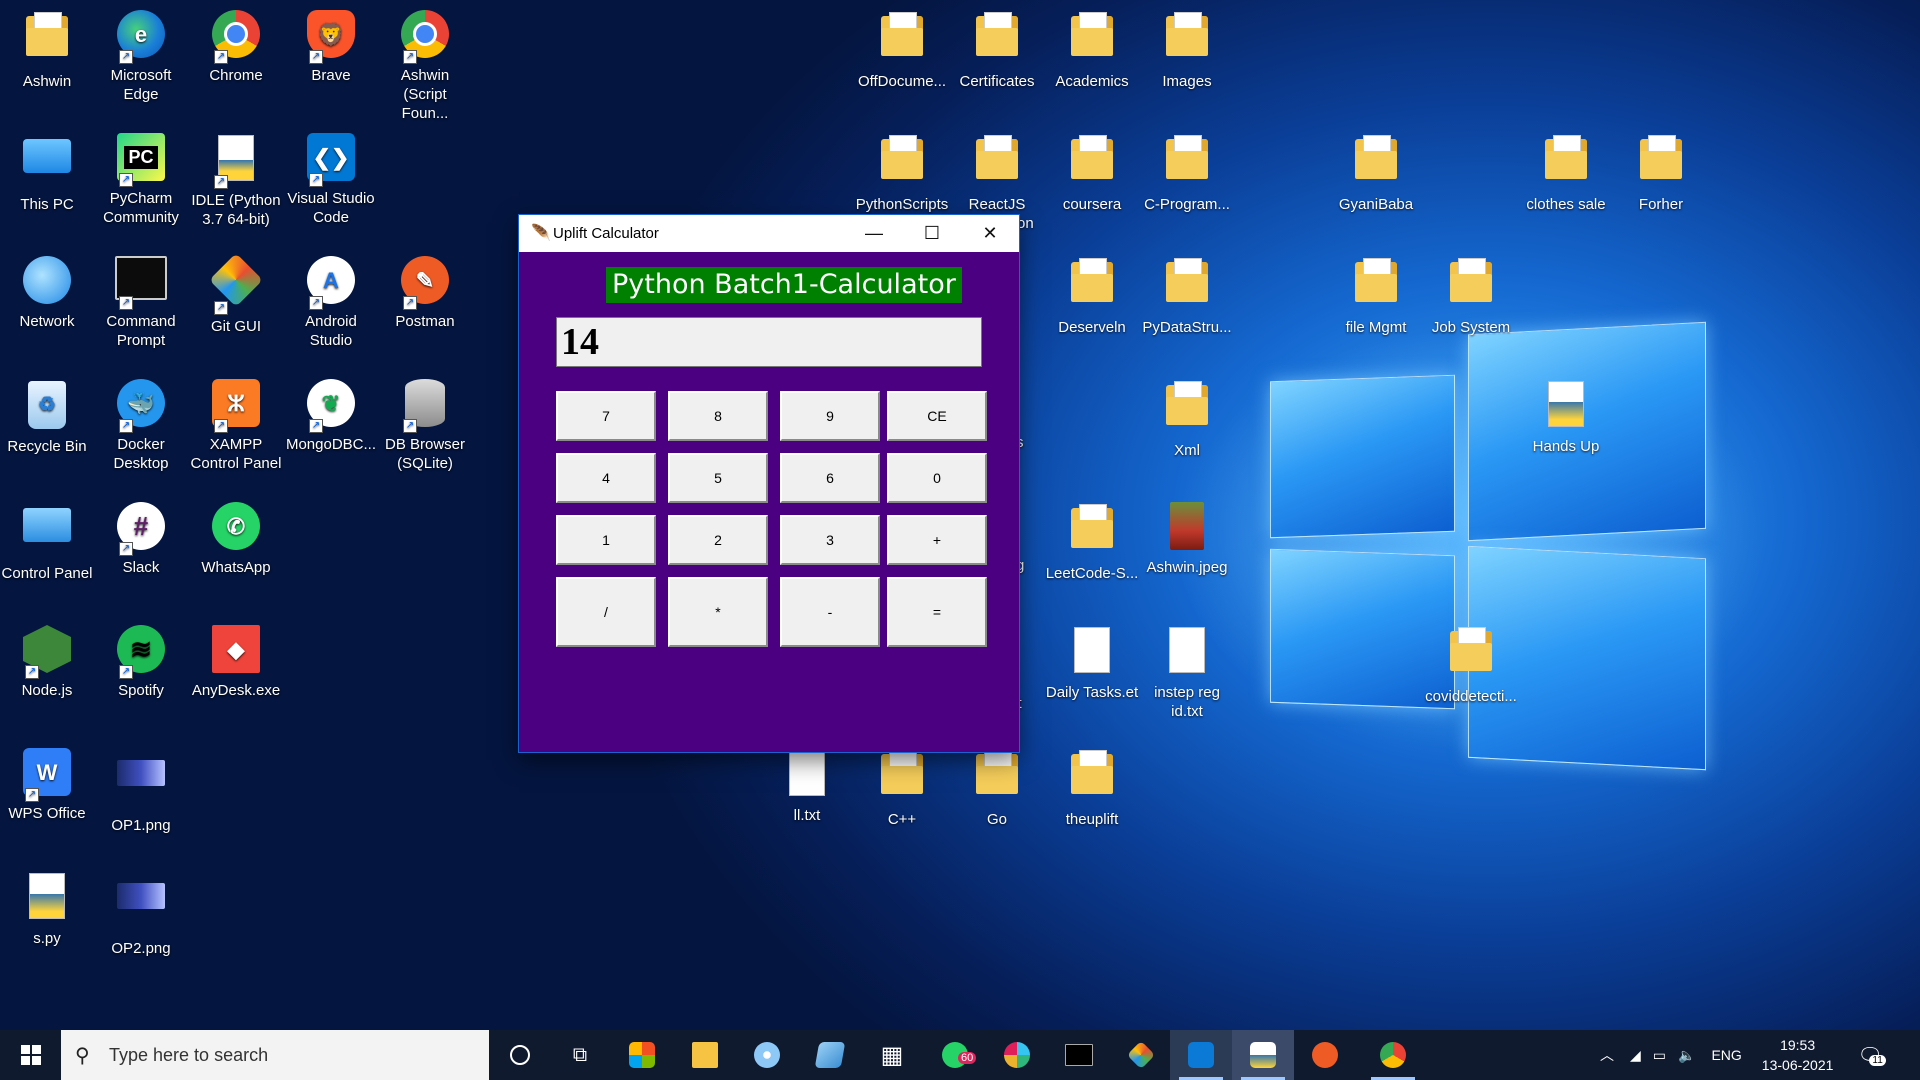  I want to click on desktop-icon-slack: # ↗ Slack, so click(141, 538).